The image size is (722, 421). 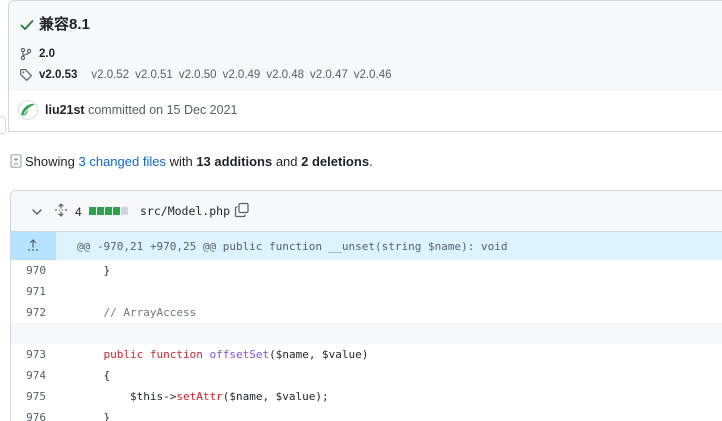 What do you see at coordinates (373, 75) in the screenshot?
I see `tag-link: v2.0.46` at bounding box center [373, 75].